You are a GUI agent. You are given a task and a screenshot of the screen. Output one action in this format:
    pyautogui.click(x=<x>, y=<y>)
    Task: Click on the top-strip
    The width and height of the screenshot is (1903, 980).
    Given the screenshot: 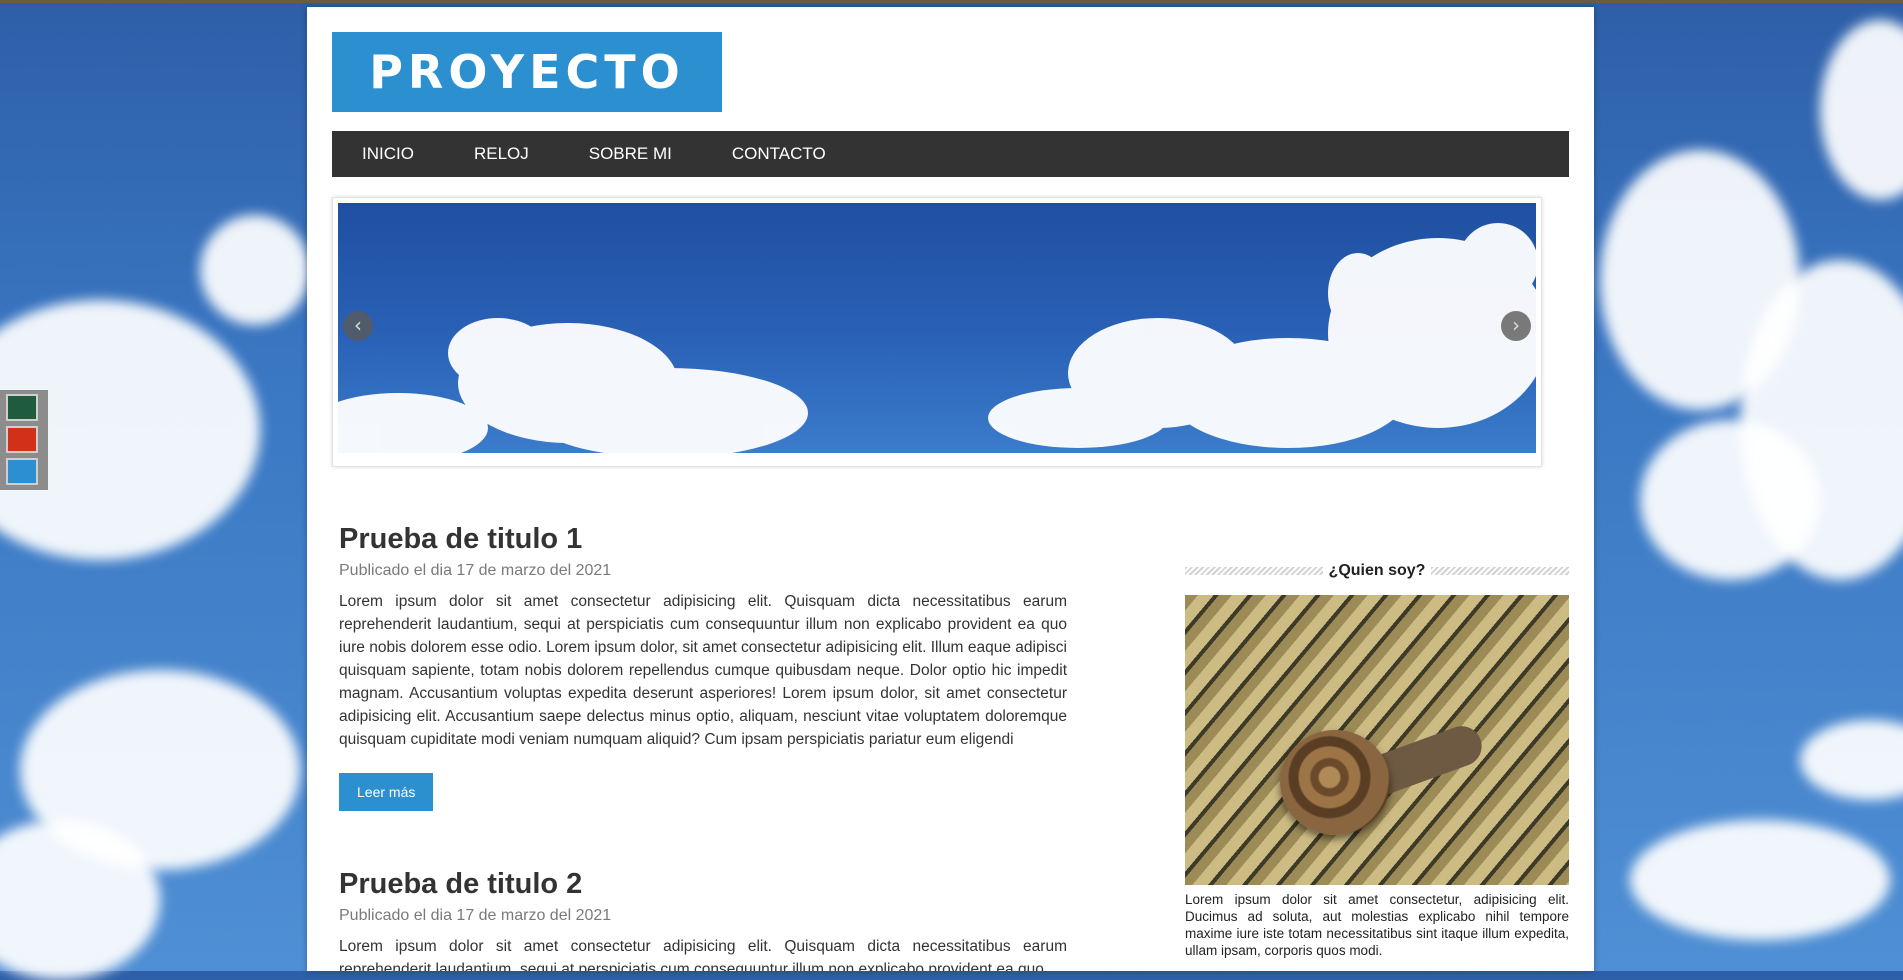 What is the action you would take?
    pyautogui.click(x=951, y=1)
    